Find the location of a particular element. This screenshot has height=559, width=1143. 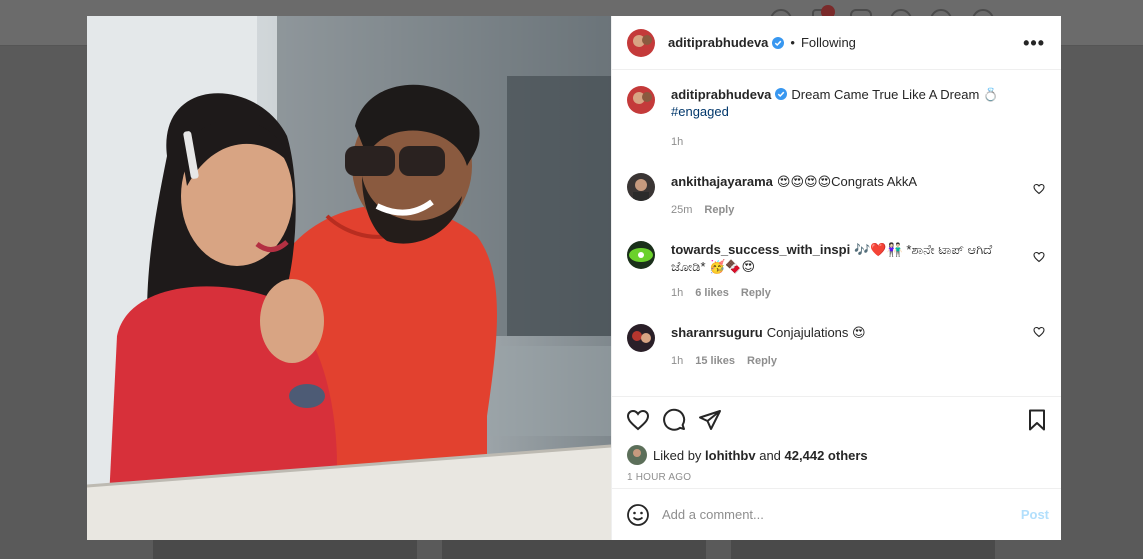

more-options-icon: ••• is located at coordinates (1034, 43).